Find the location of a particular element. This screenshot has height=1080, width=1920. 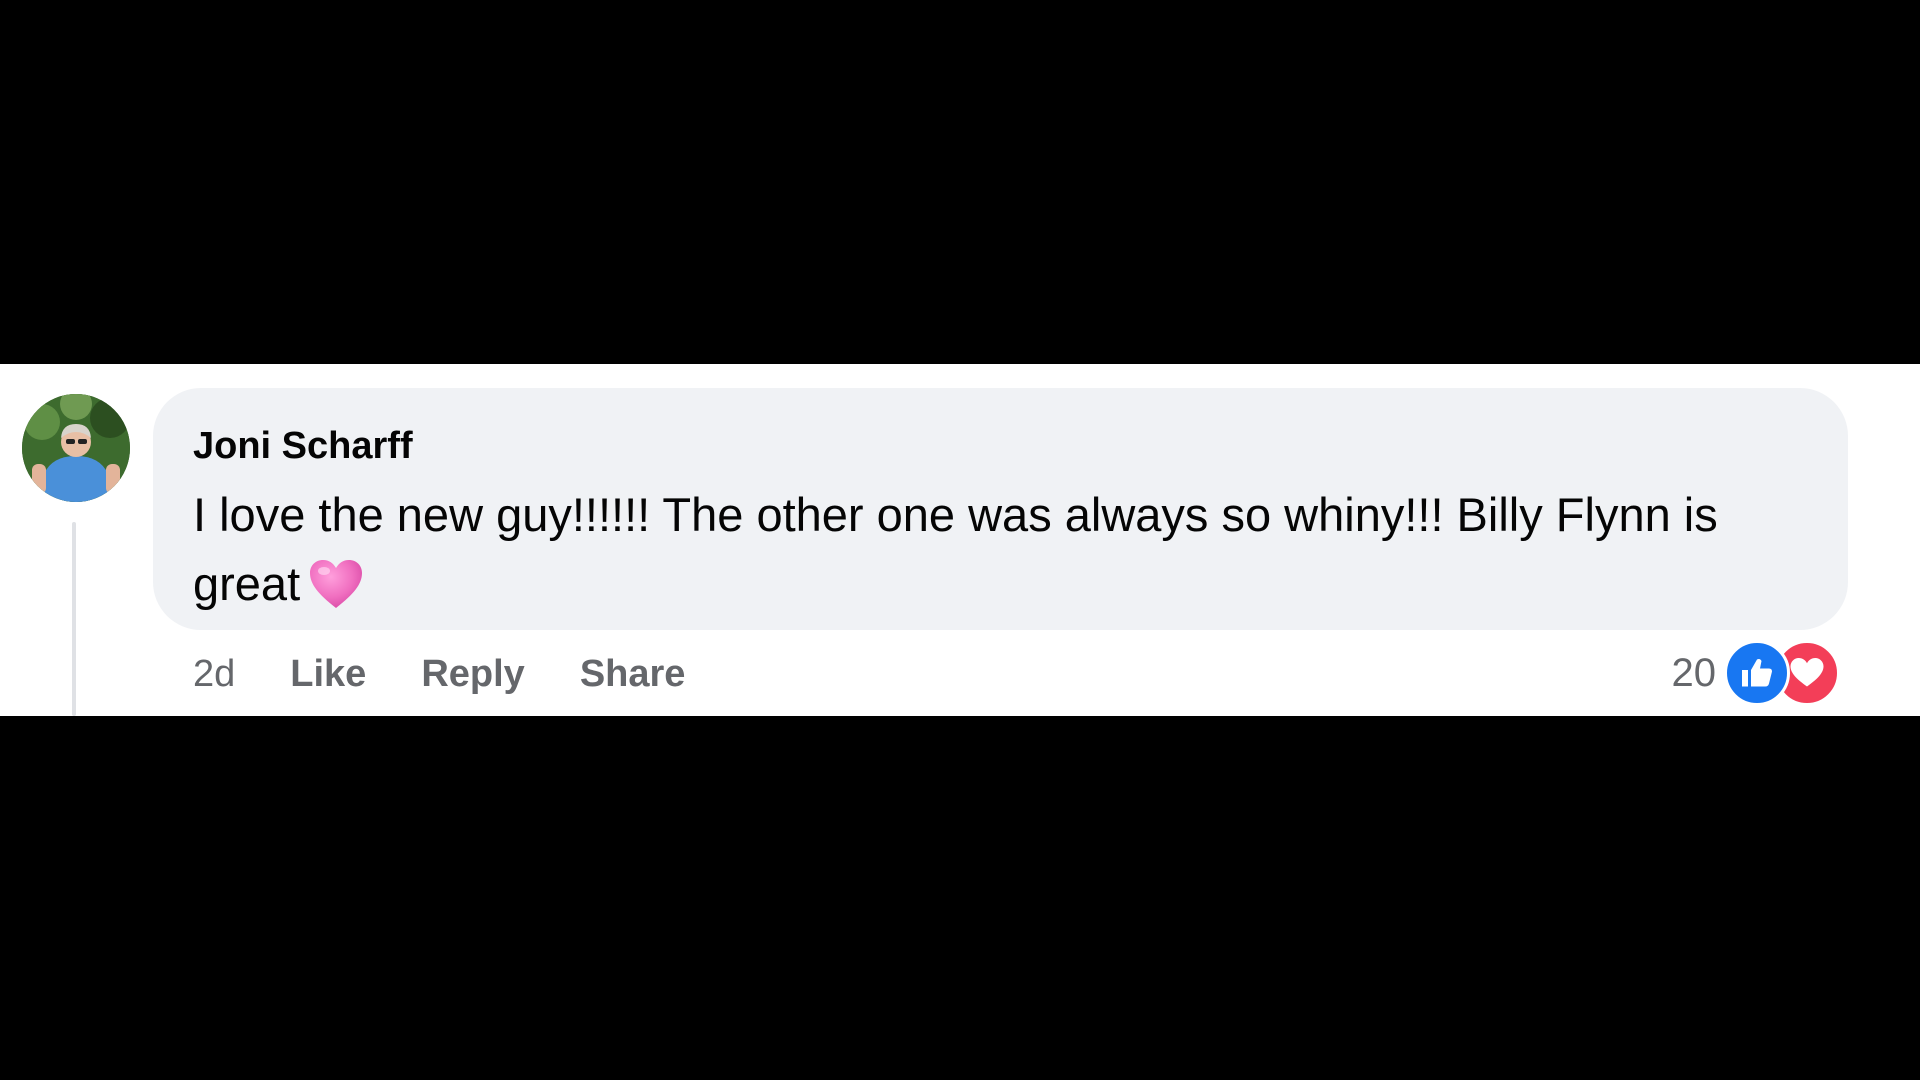

reactions-summary: 20 is located at coordinates (1755, 673).